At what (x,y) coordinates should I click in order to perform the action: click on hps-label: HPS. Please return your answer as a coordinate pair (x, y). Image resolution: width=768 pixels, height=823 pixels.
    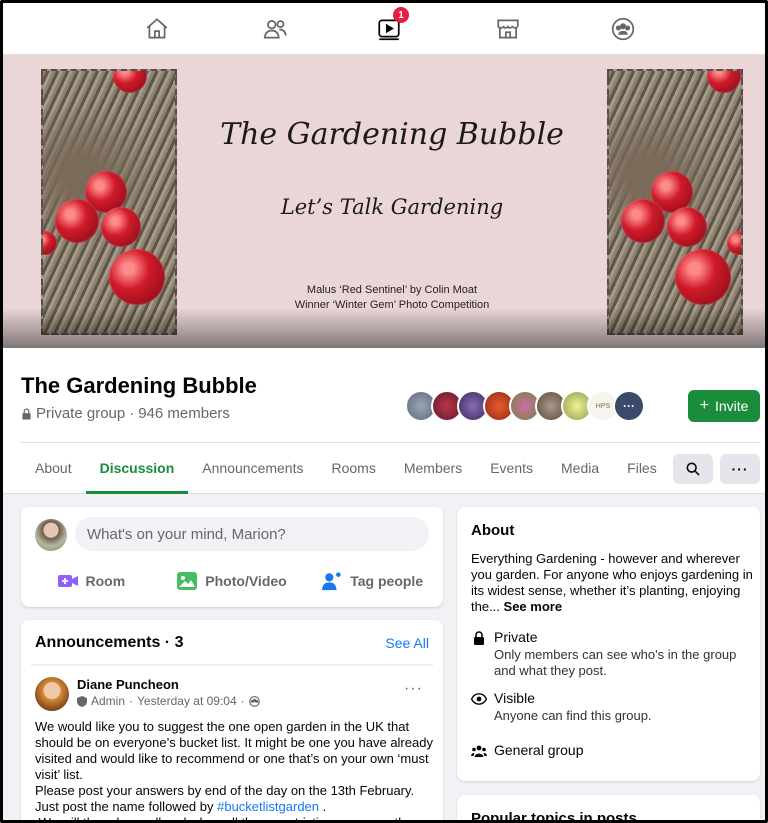
    Looking at the image, I should click on (603, 406).